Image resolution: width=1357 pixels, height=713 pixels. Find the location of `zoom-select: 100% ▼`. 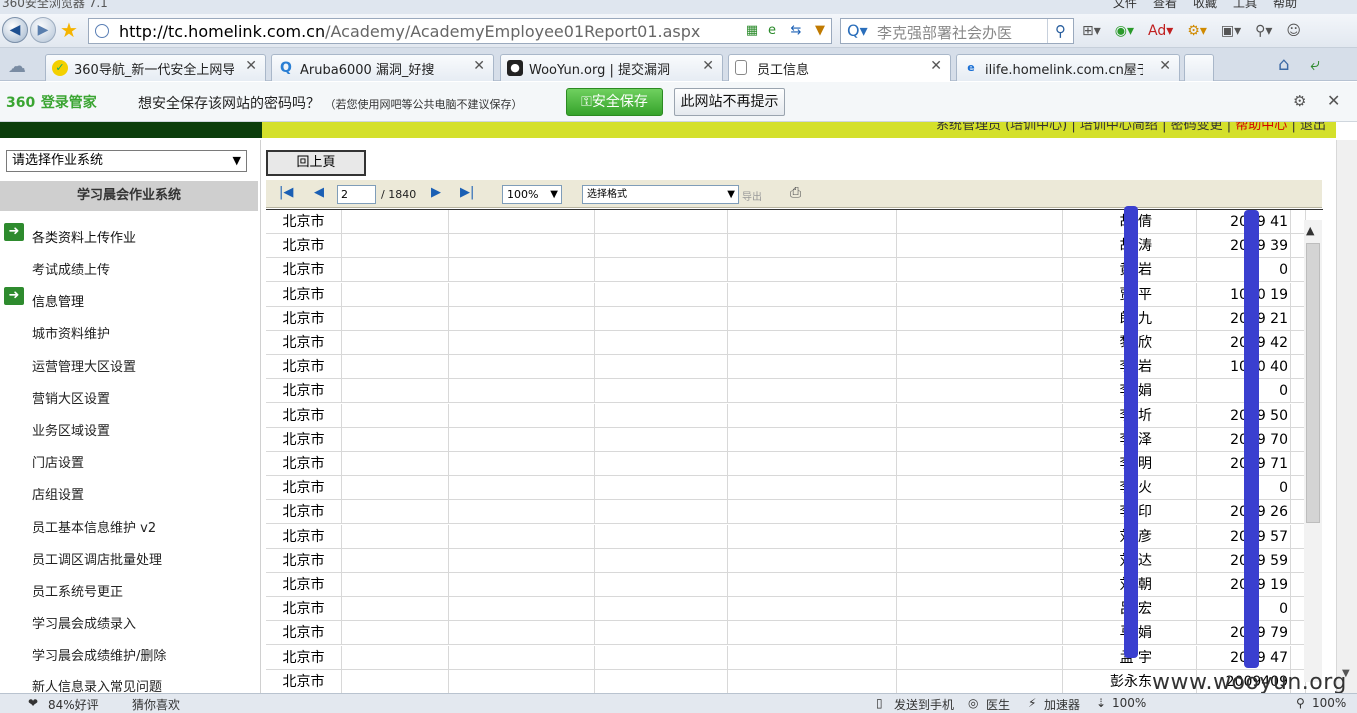

zoom-select: 100% ▼ is located at coordinates (532, 194).